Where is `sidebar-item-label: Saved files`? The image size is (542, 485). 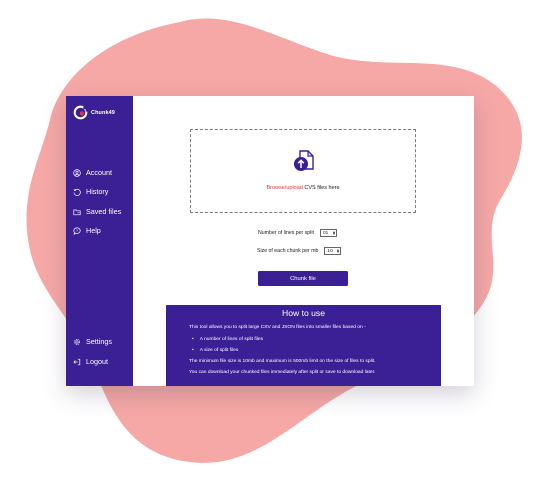
sidebar-item-label: Saved files is located at coordinates (104, 211).